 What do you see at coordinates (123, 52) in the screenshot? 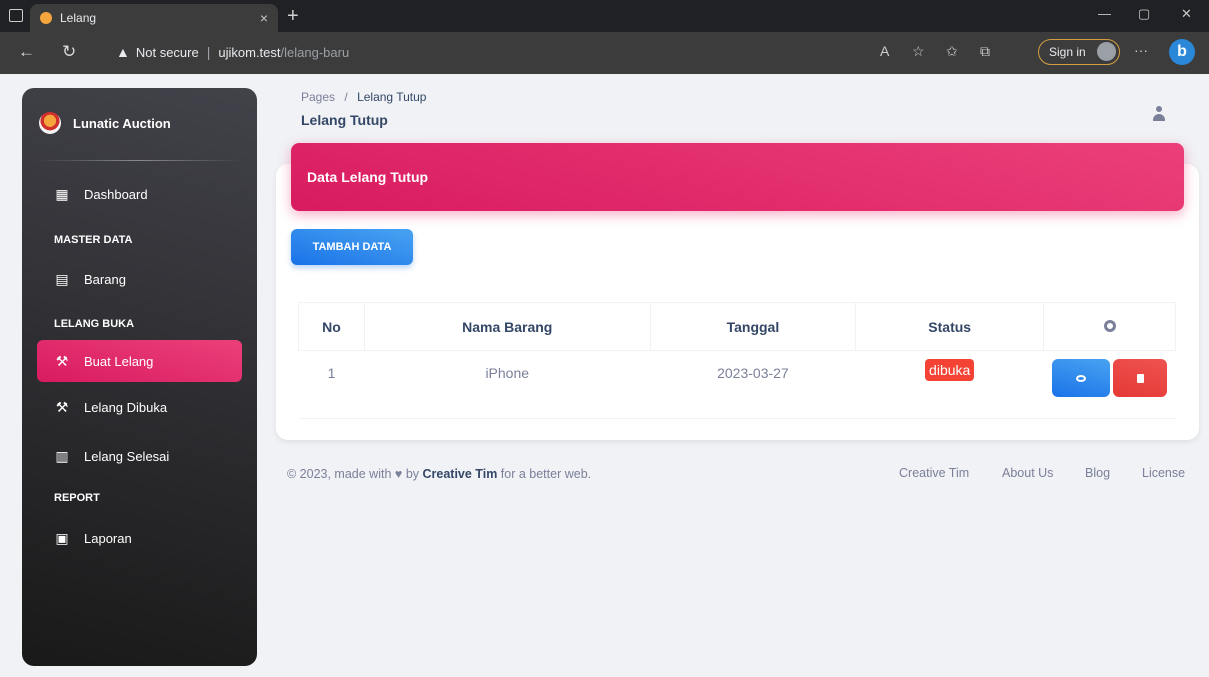
I see `warning-icon: ▲` at bounding box center [123, 52].